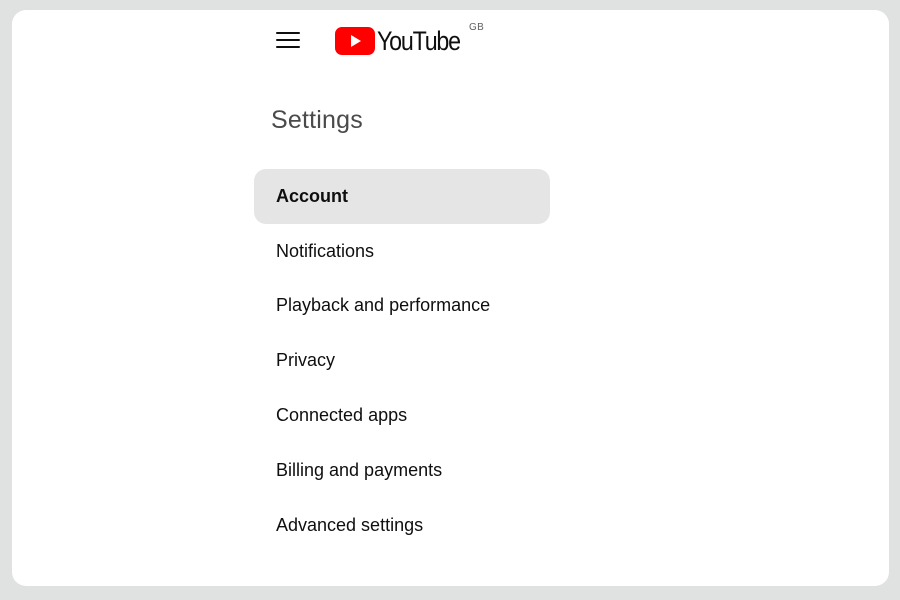  I want to click on nav-item-label: Connected apps, so click(342, 415).